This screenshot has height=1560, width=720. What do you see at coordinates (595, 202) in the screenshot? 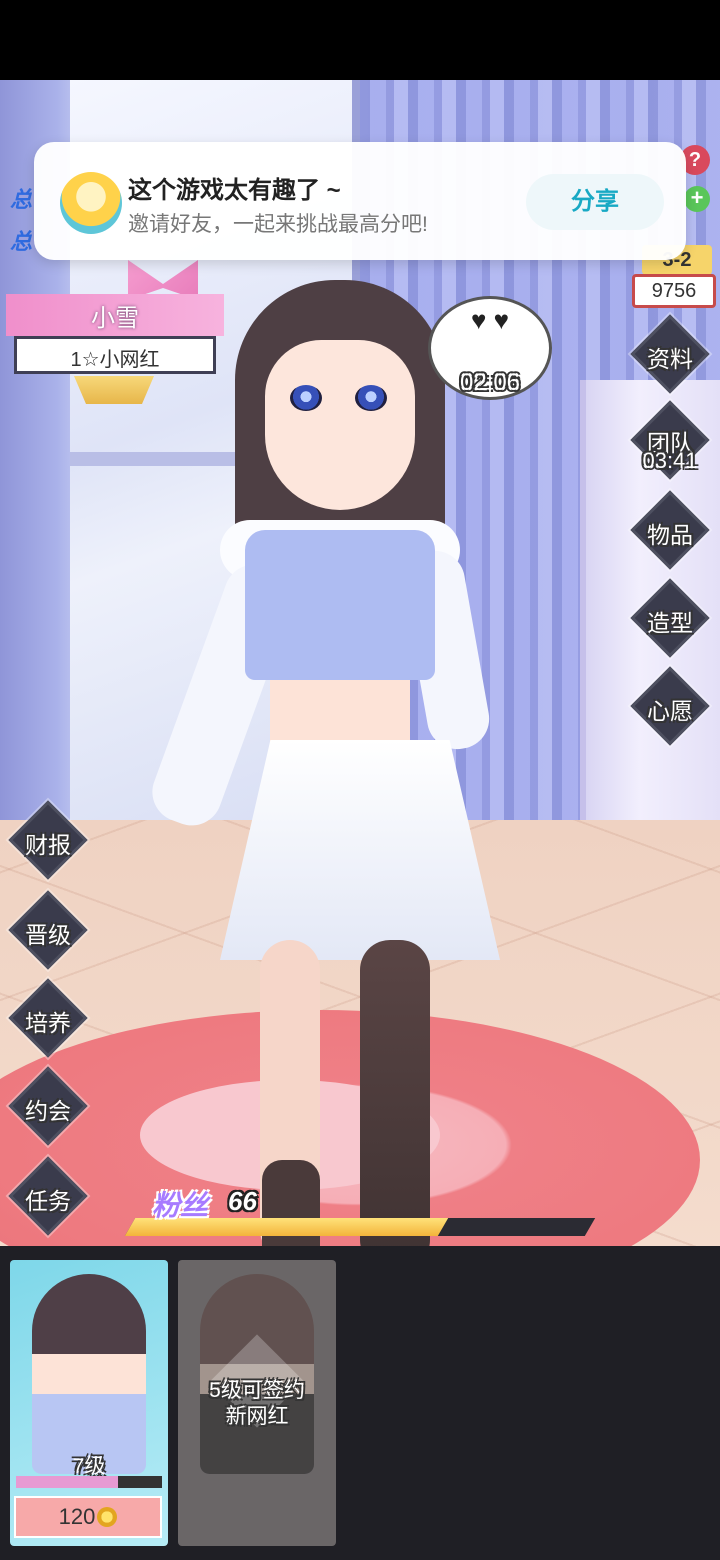
I see `share-button: 分享` at bounding box center [595, 202].